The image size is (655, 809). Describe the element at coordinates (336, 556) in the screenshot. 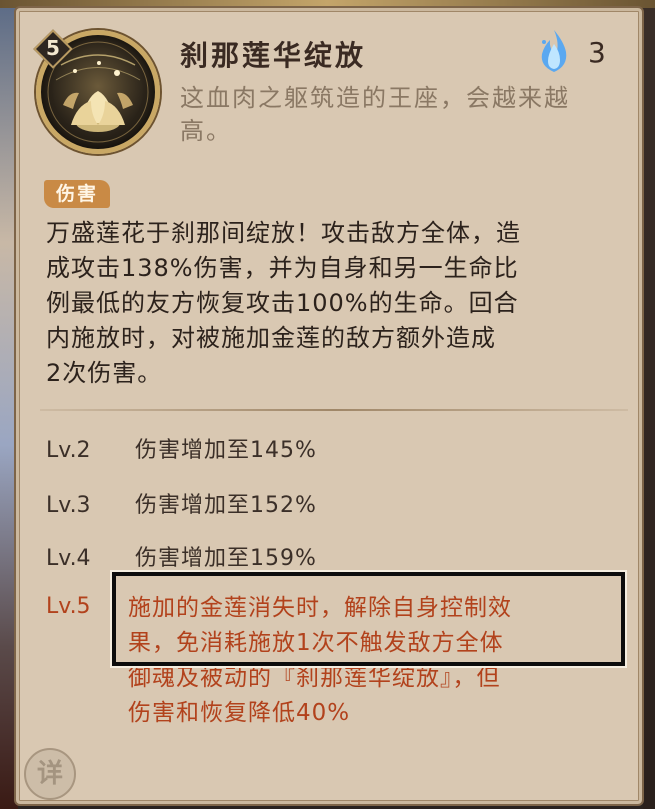

I see `level-row-4: Lv.4 伤害增加至159%` at that location.